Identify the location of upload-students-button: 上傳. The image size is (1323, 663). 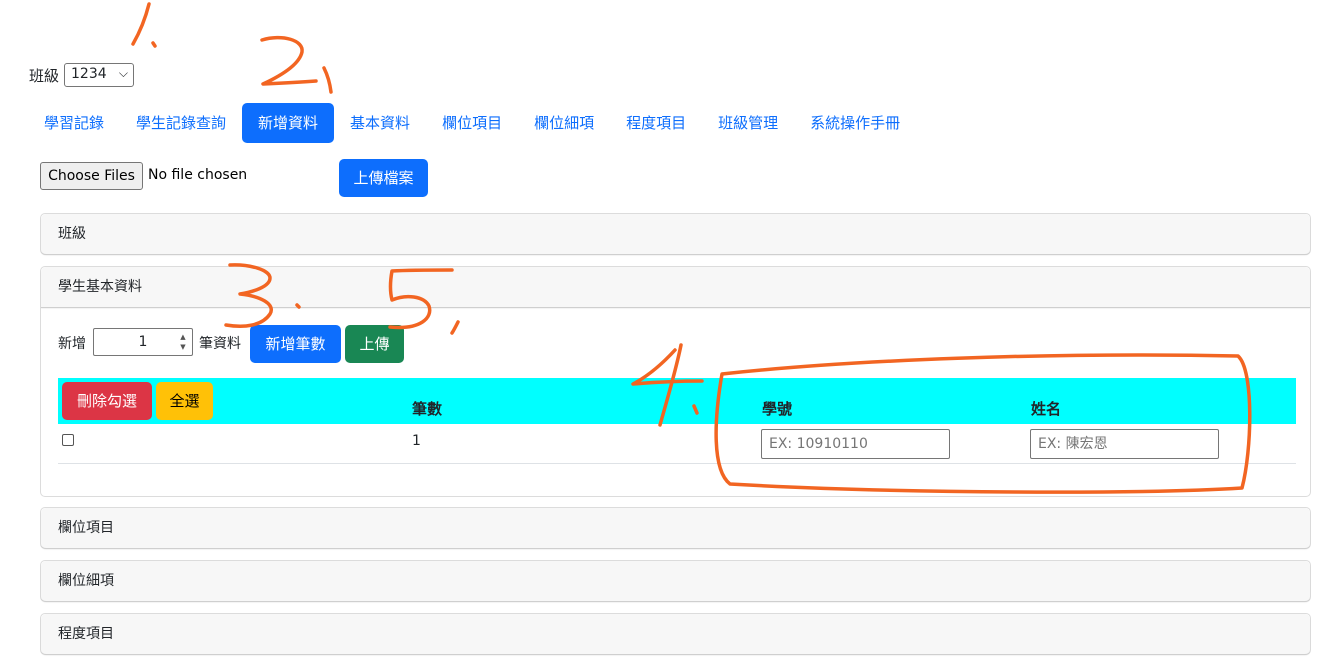
(374, 344).